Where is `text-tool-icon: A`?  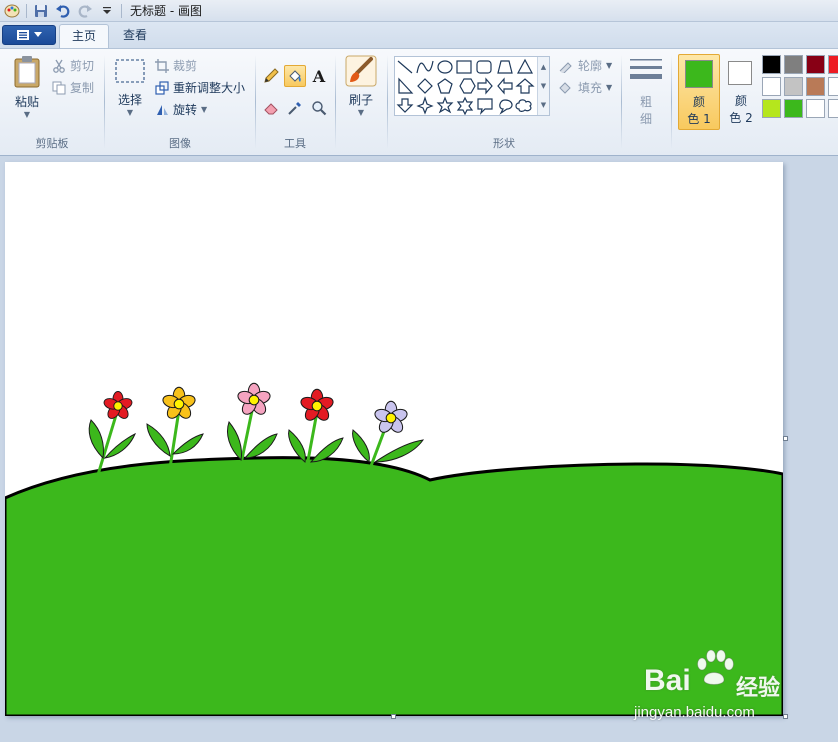 text-tool-icon: A is located at coordinates (319, 76).